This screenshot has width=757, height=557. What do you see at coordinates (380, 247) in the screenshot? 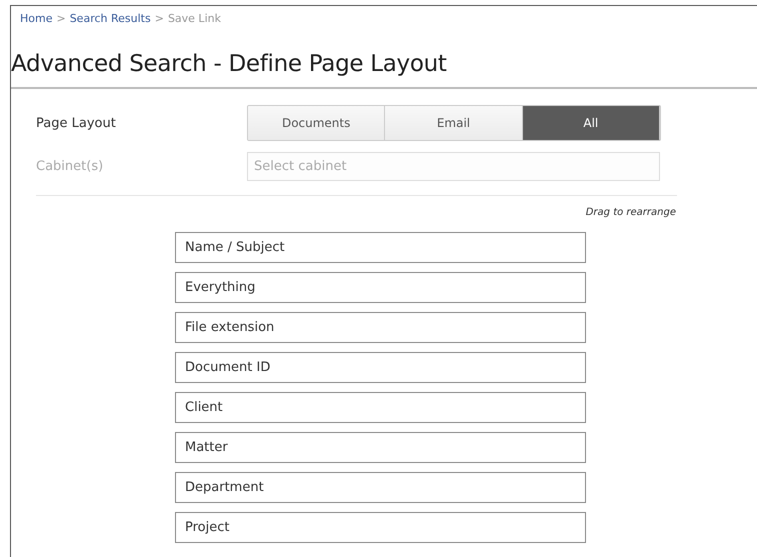
I see `draggable-field-item: Name / Subject` at bounding box center [380, 247].